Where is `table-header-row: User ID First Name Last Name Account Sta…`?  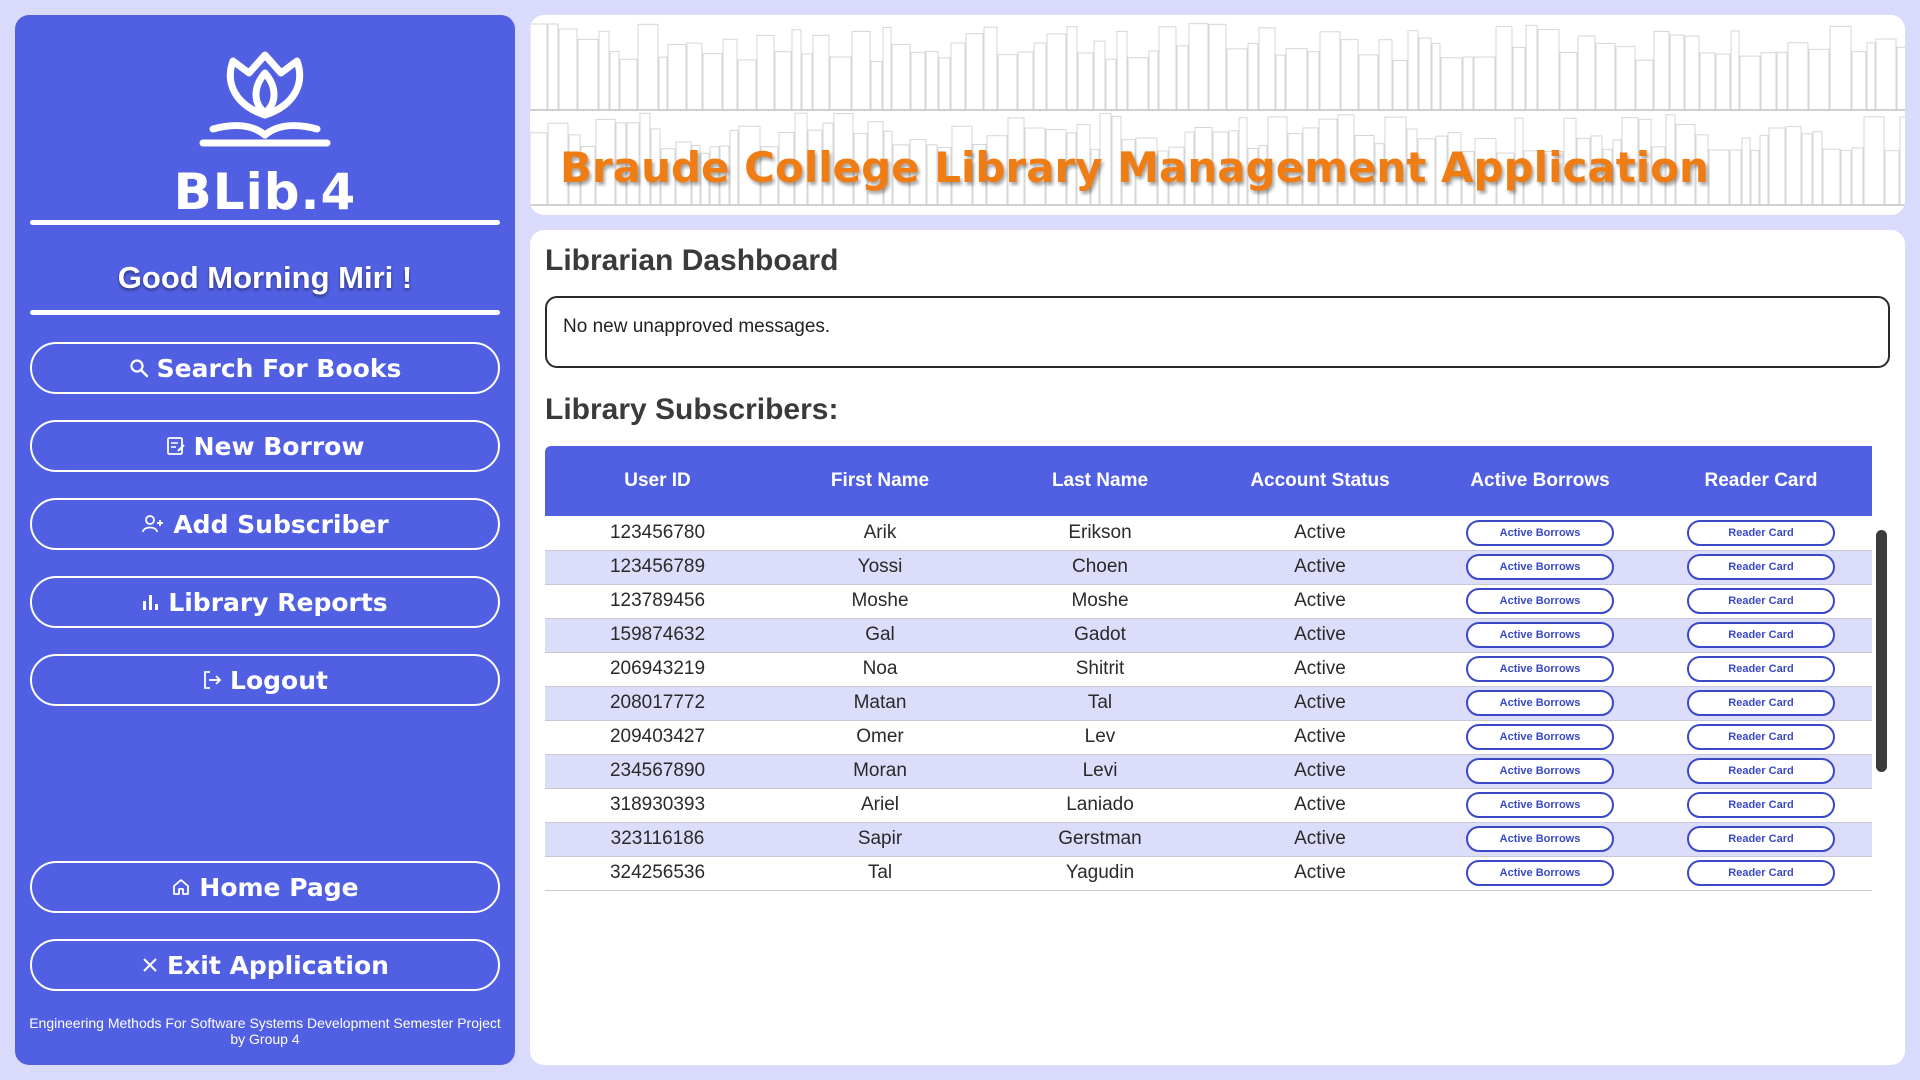 table-header-row: User ID First Name Last Name Account Sta… is located at coordinates (1208, 481).